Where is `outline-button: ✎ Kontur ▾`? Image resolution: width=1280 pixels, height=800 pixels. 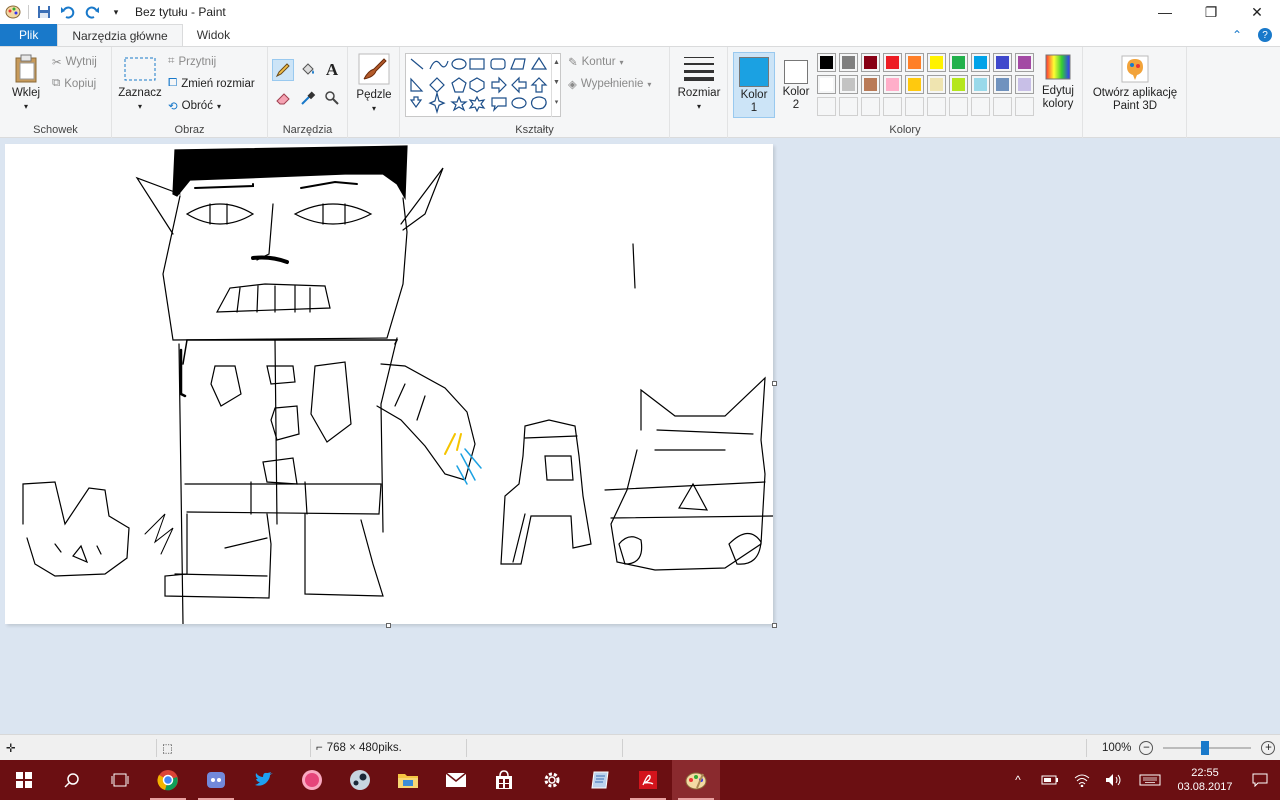 outline-button: ✎ Kontur ▾ is located at coordinates (596, 62).